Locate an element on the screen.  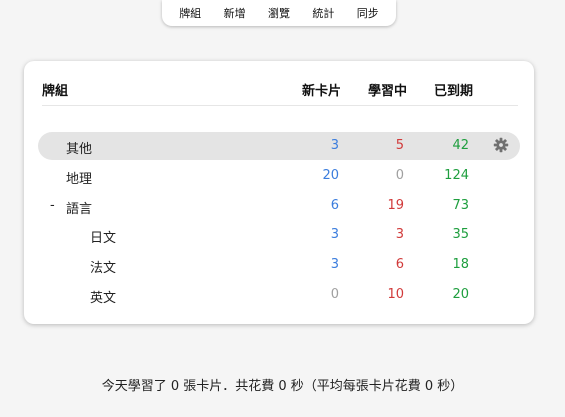
new-count: 0 is located at coordinates (334, 294).